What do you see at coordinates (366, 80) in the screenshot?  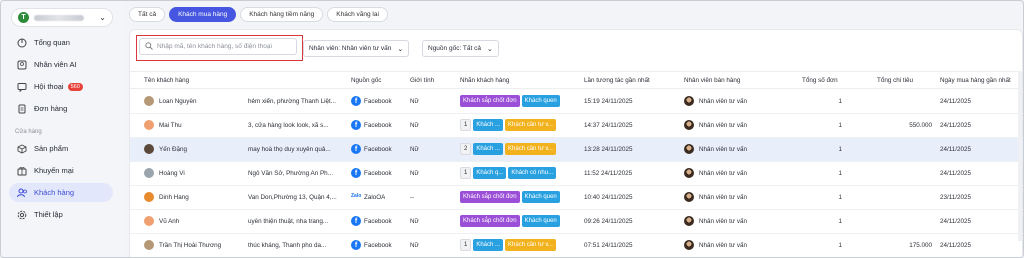 I see `column-header: Nguồn gốc` at bounding box center [366, 80].